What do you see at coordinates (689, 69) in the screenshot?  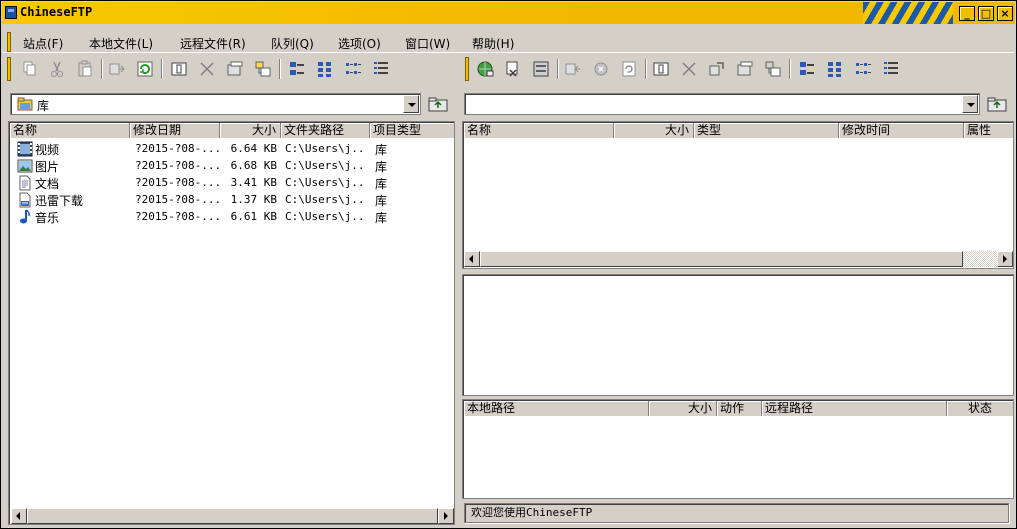 I see `remote-delete-icon` at bounding box center [689, 69].